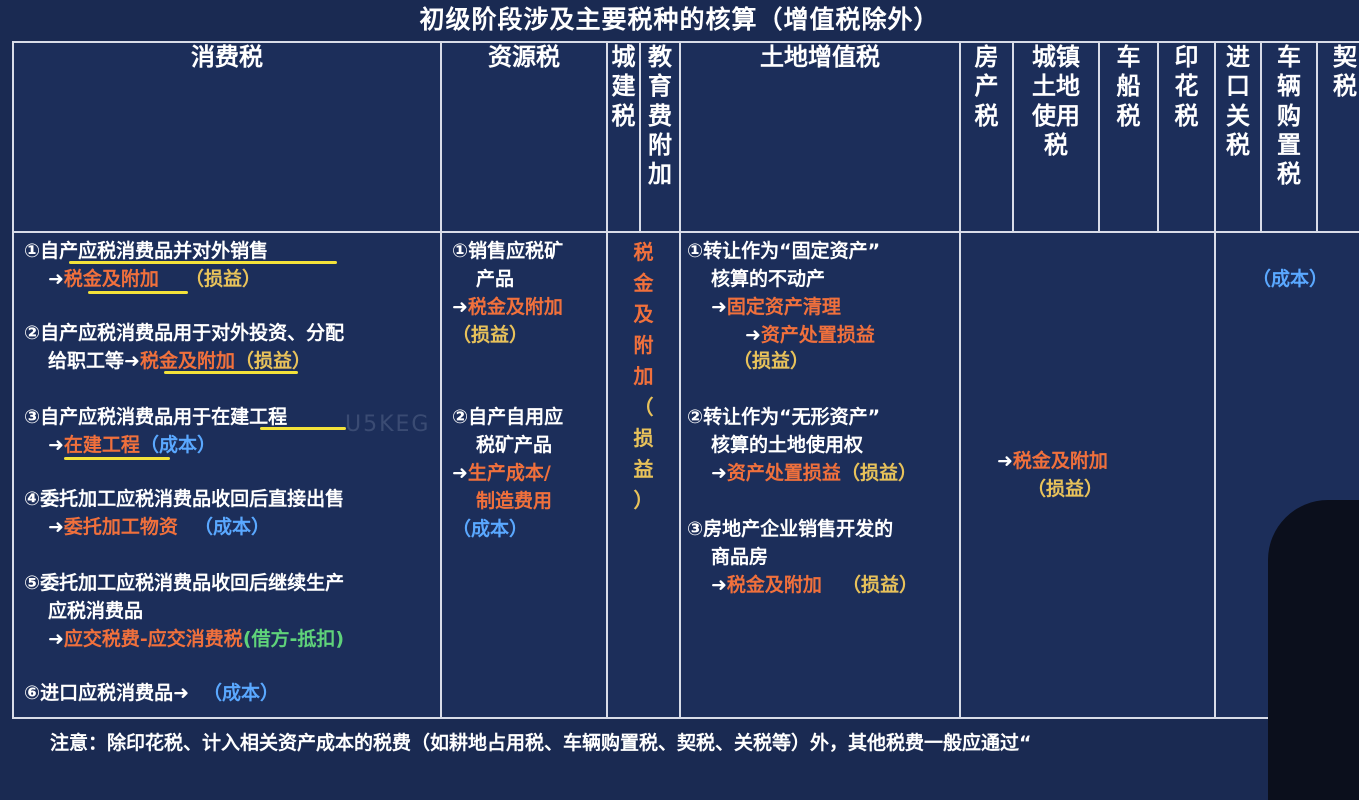 The image size is (1359, 800). Describe the element at coordinates (810, 335) in the screenshot. I see `land-vat-item-1-entry-2: ➜资产处置损益` at that location.